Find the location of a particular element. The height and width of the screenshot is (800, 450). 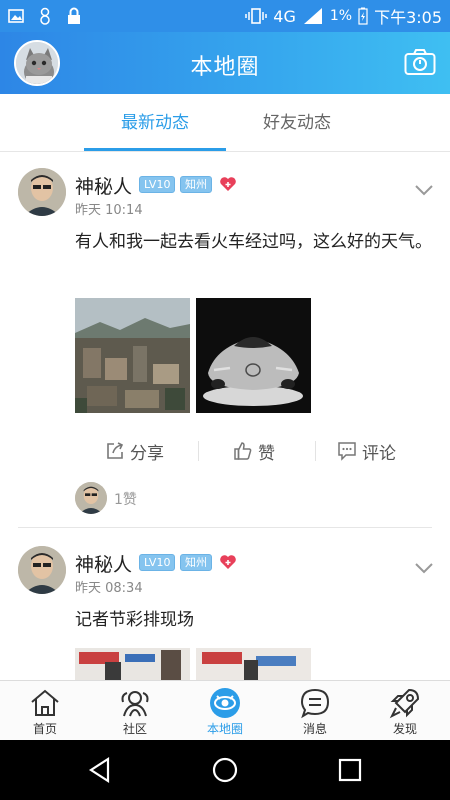

nav-messages: 消息 is located at coordinates (315, 711).